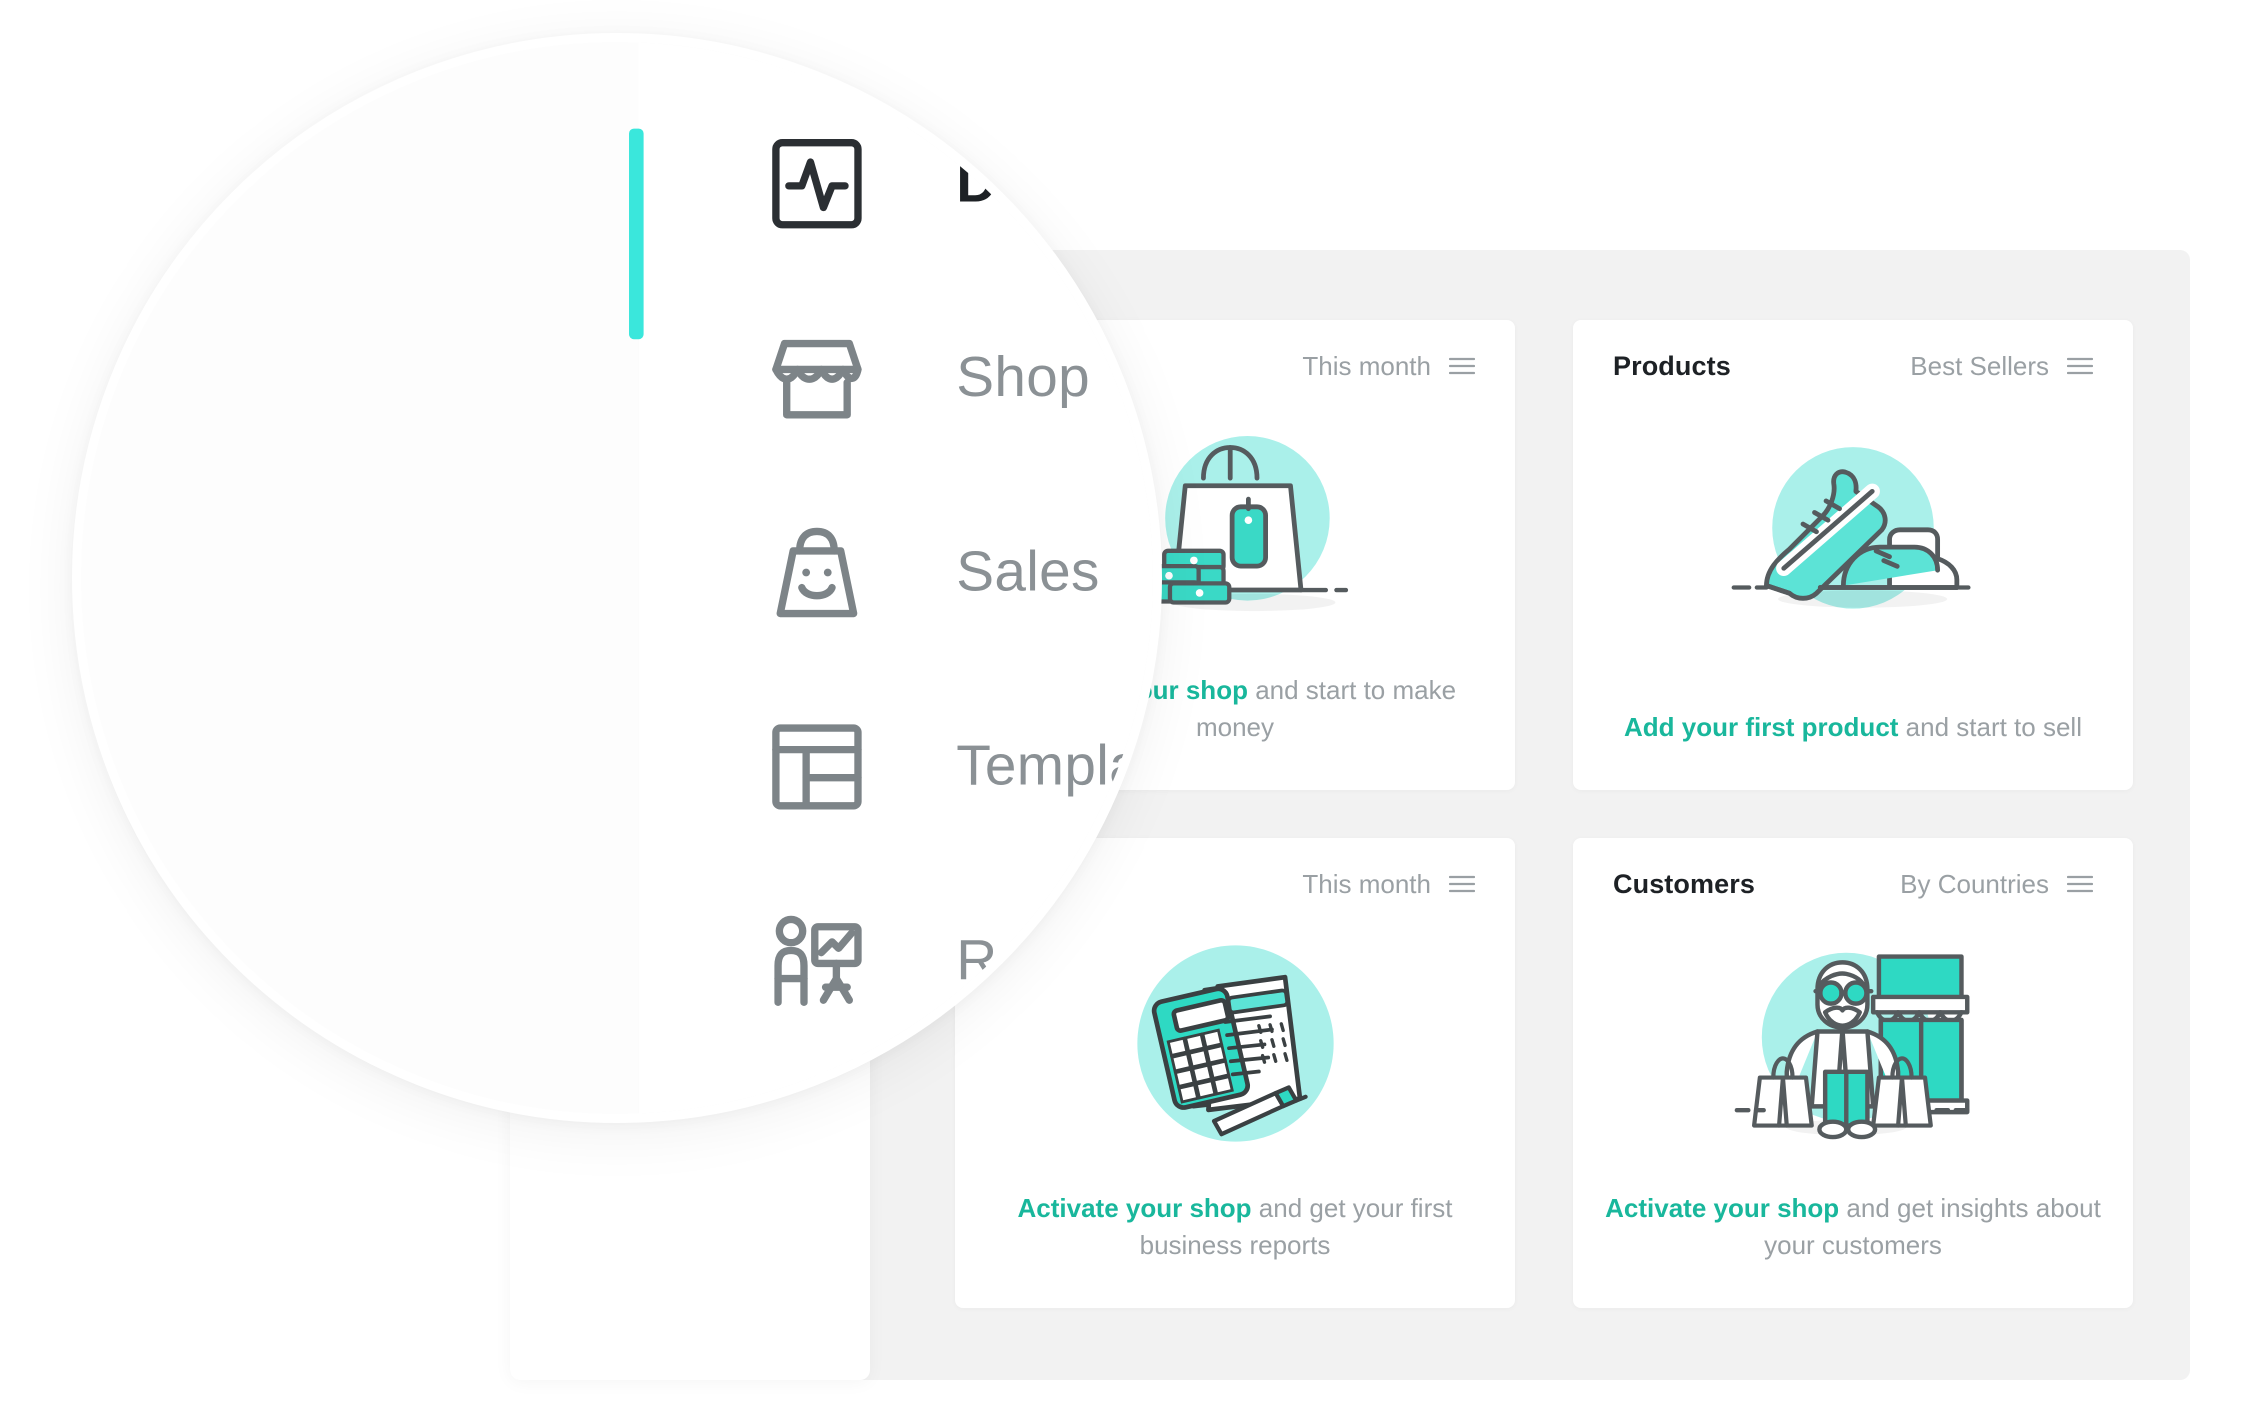 The image size is (2266, 1424). What do you see at coordinates (1135, 1208) in the screenshot?
I see `card-reports-caption-link: Activate your shop` at bounding box center [1135, 1208].